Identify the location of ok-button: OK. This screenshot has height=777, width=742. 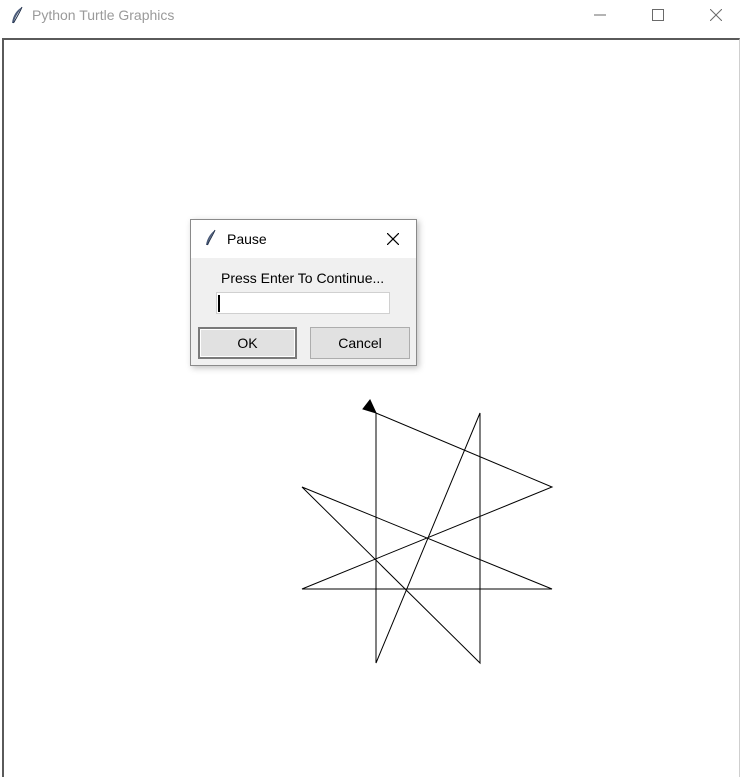
(247, 343).